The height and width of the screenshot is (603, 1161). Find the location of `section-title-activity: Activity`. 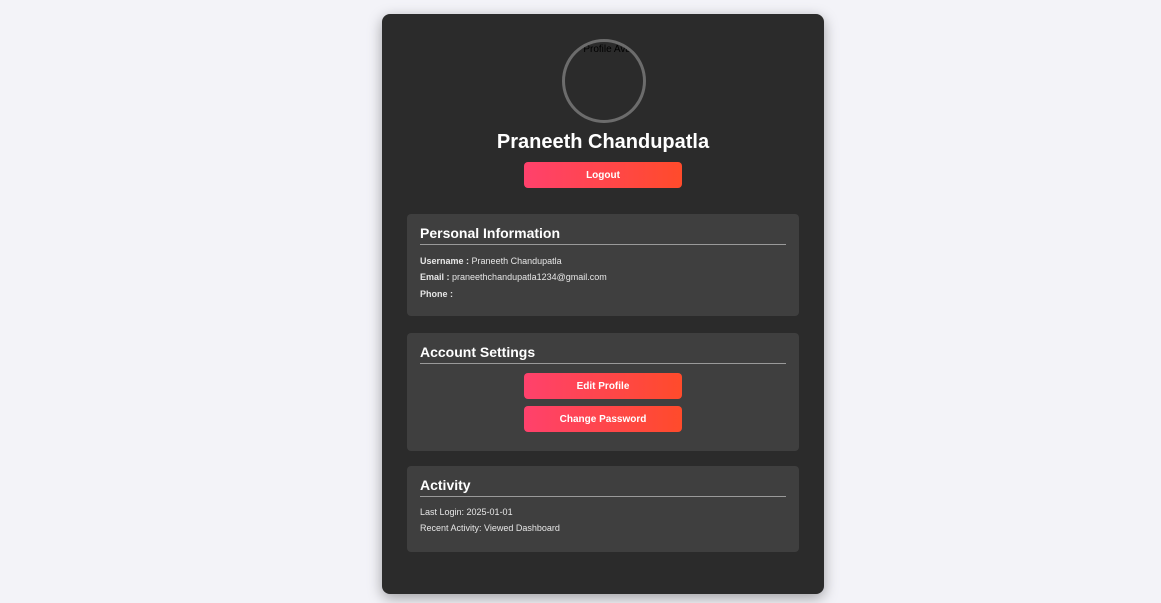

section-title-activity: Activity is located at coordinates (603, 487).